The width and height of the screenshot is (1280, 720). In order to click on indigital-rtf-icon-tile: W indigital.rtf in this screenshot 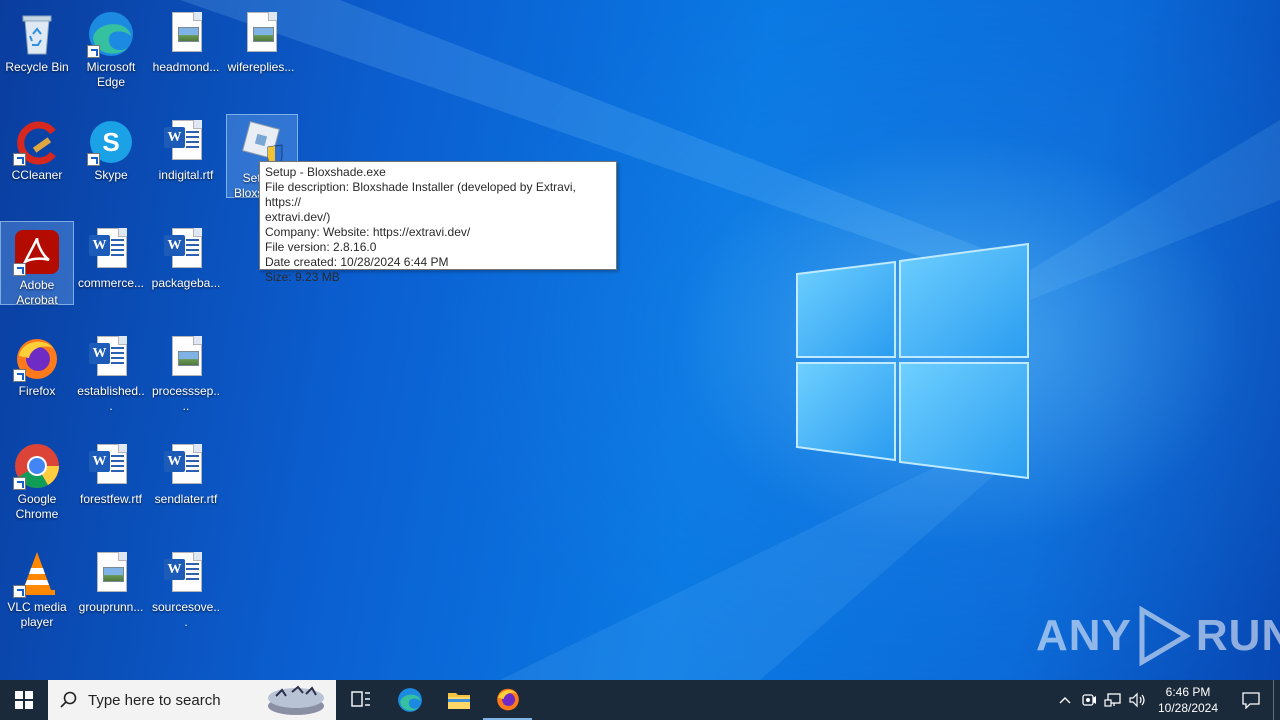, I will do `click(186, 157)`.